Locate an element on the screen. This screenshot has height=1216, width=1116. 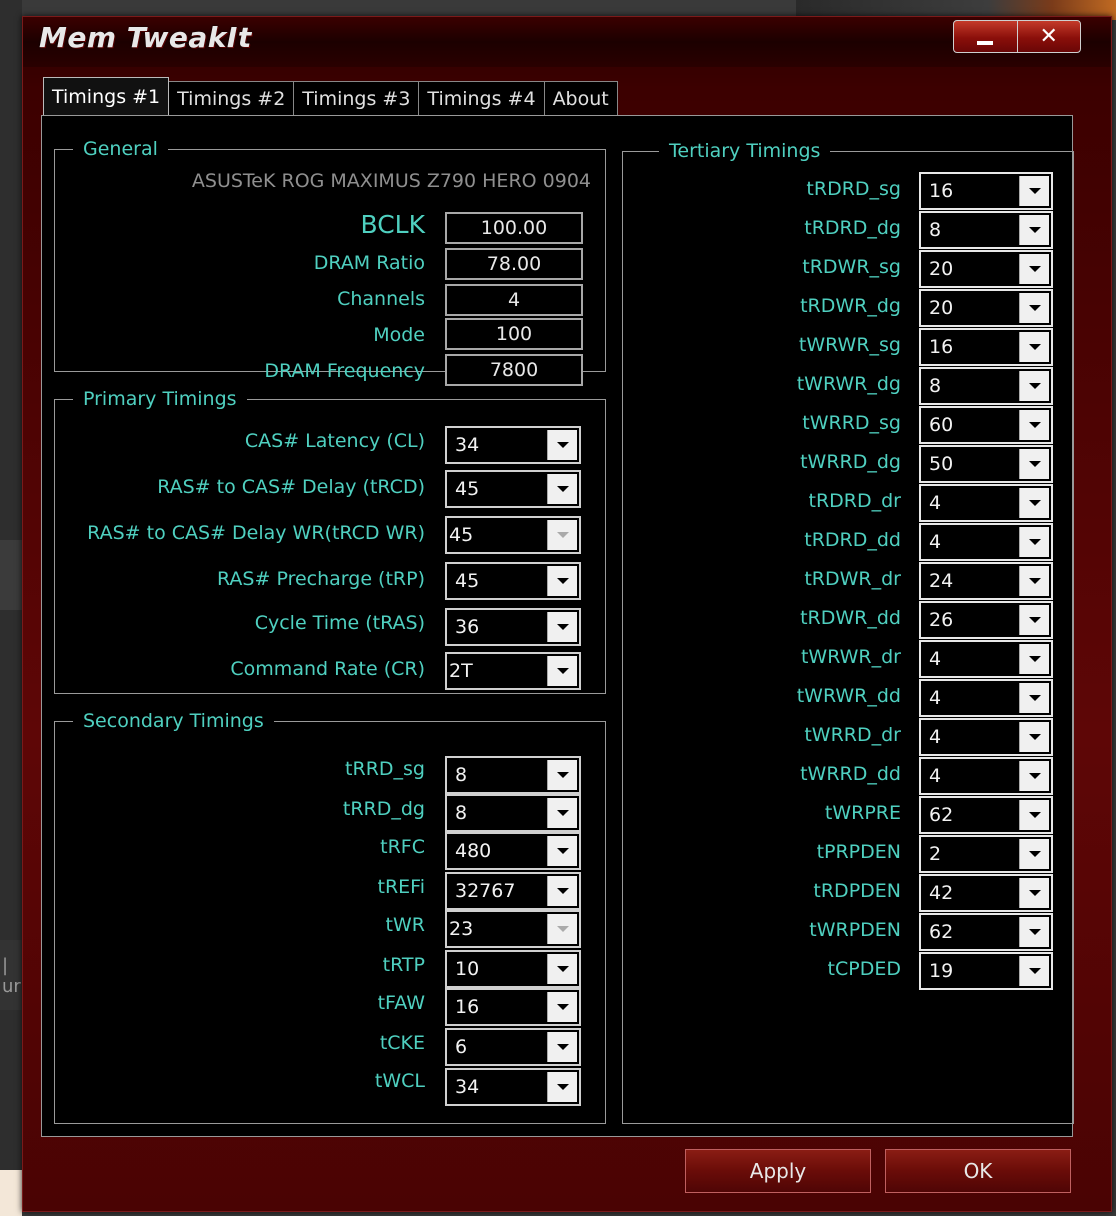
trtp-select: 10 is located at coordinates (513, 969).